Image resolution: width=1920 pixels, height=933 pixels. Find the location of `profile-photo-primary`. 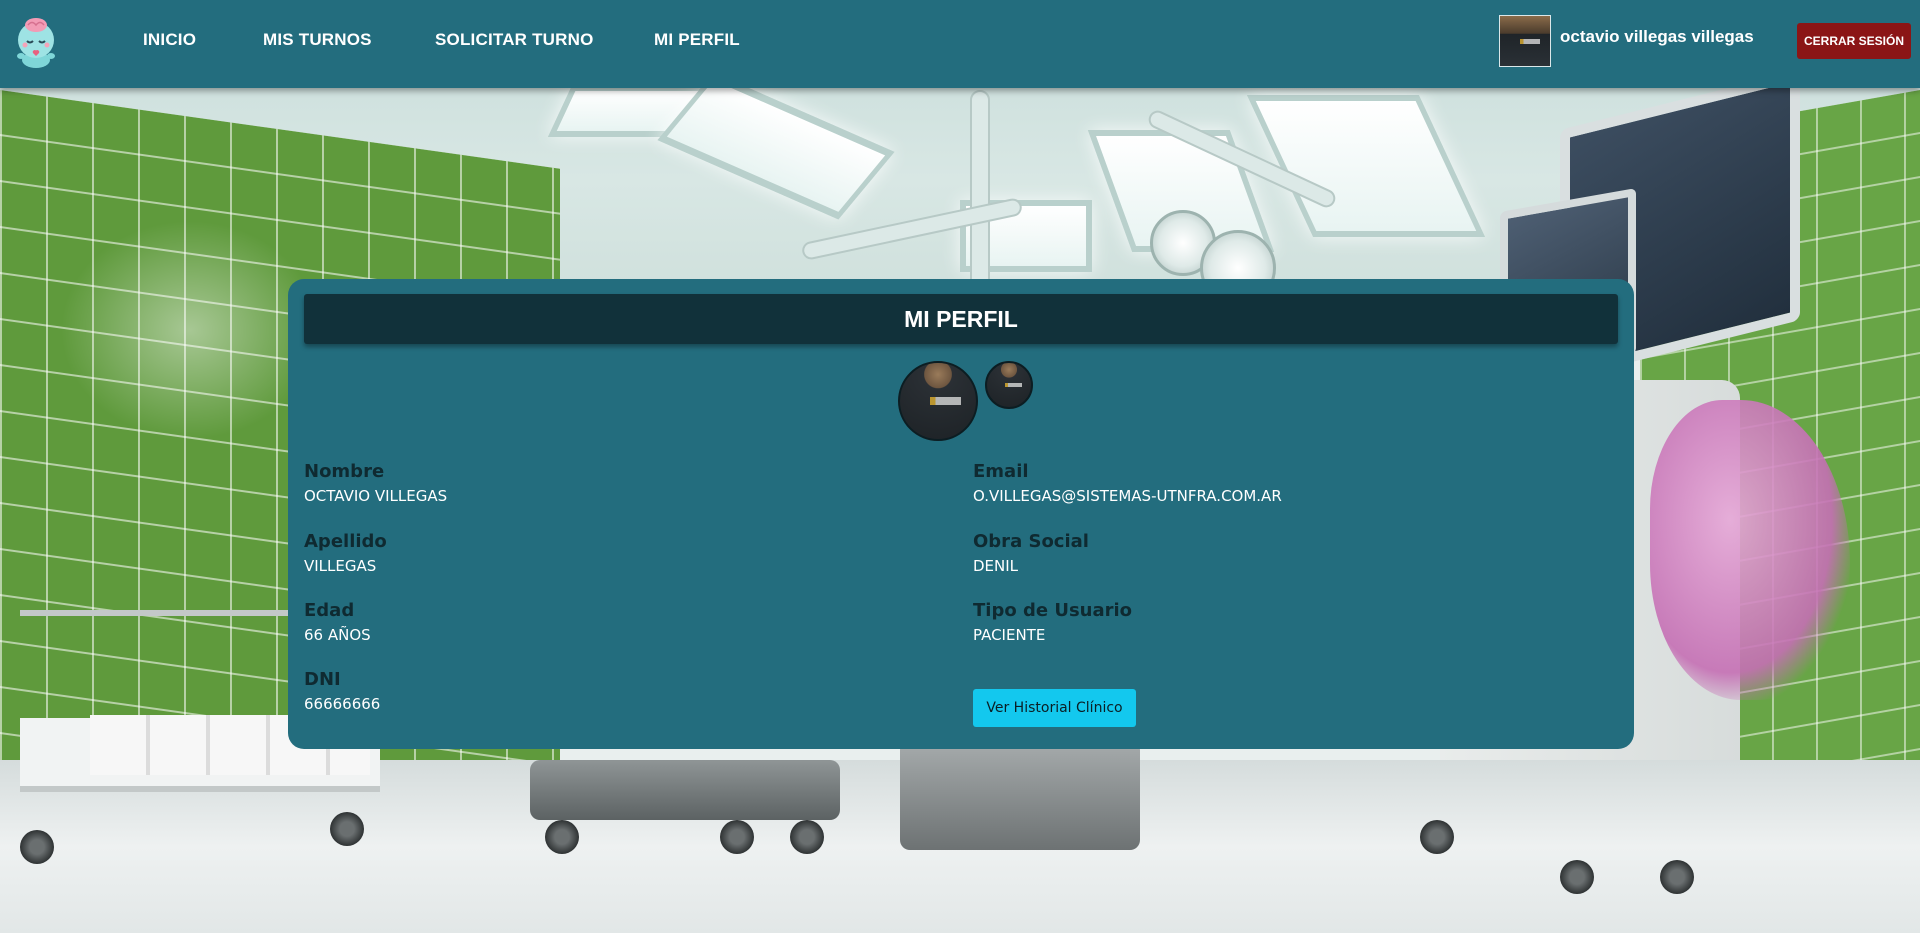

profile-photo-primary is located at coordinates (938, 401).